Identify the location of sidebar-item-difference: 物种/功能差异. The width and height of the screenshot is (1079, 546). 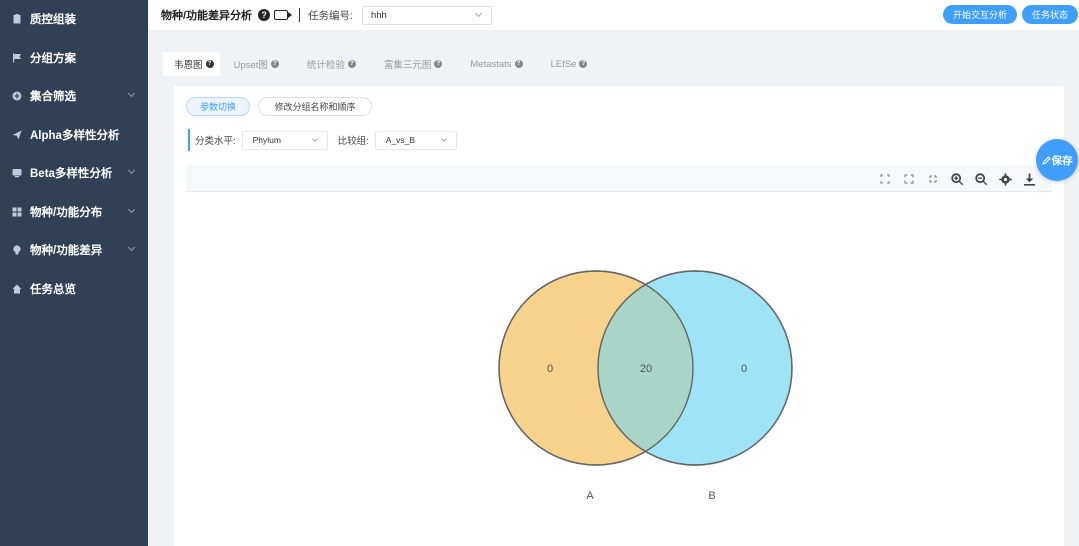
(74, 250).